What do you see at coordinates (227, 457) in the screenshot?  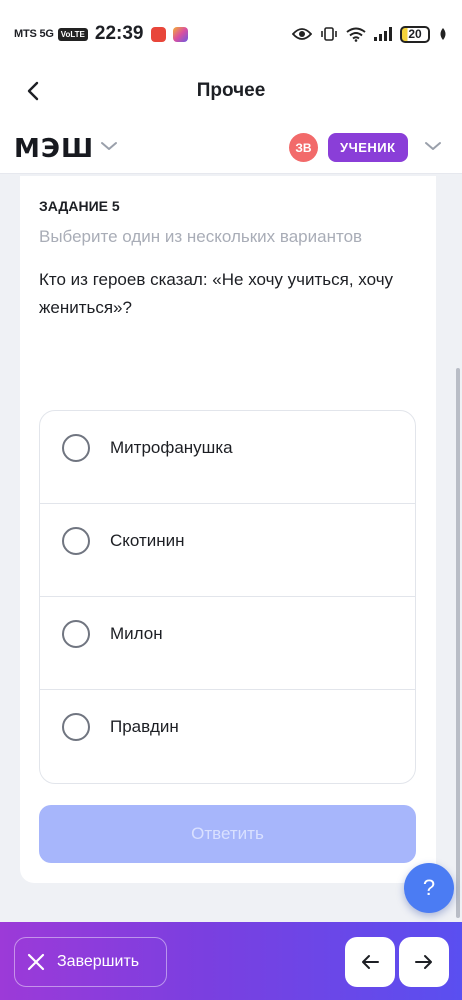 I see `answer-option: Митрофанушка` at bounding box center [227, 457].